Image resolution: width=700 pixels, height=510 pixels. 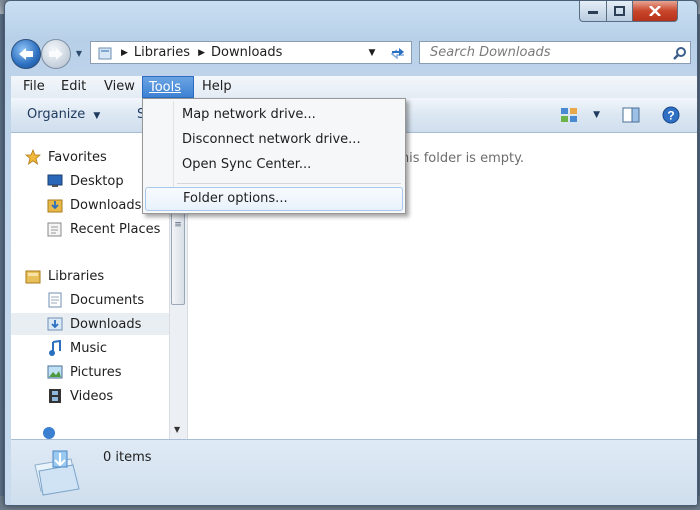 I want to click on nav-item-videos: Videos, so click(x=108, y=396).